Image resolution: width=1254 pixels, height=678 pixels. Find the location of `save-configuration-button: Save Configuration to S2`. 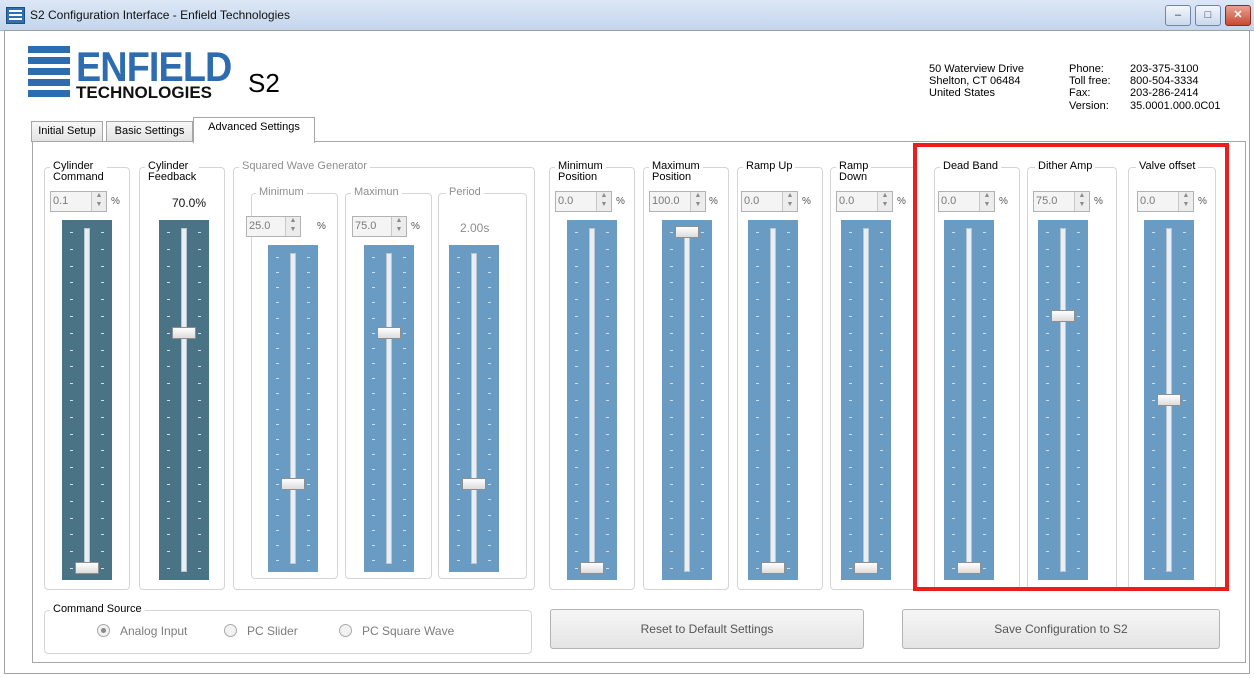

save-configuration-button: Save Configuration to S2 is located at coordinates (1061, 629).